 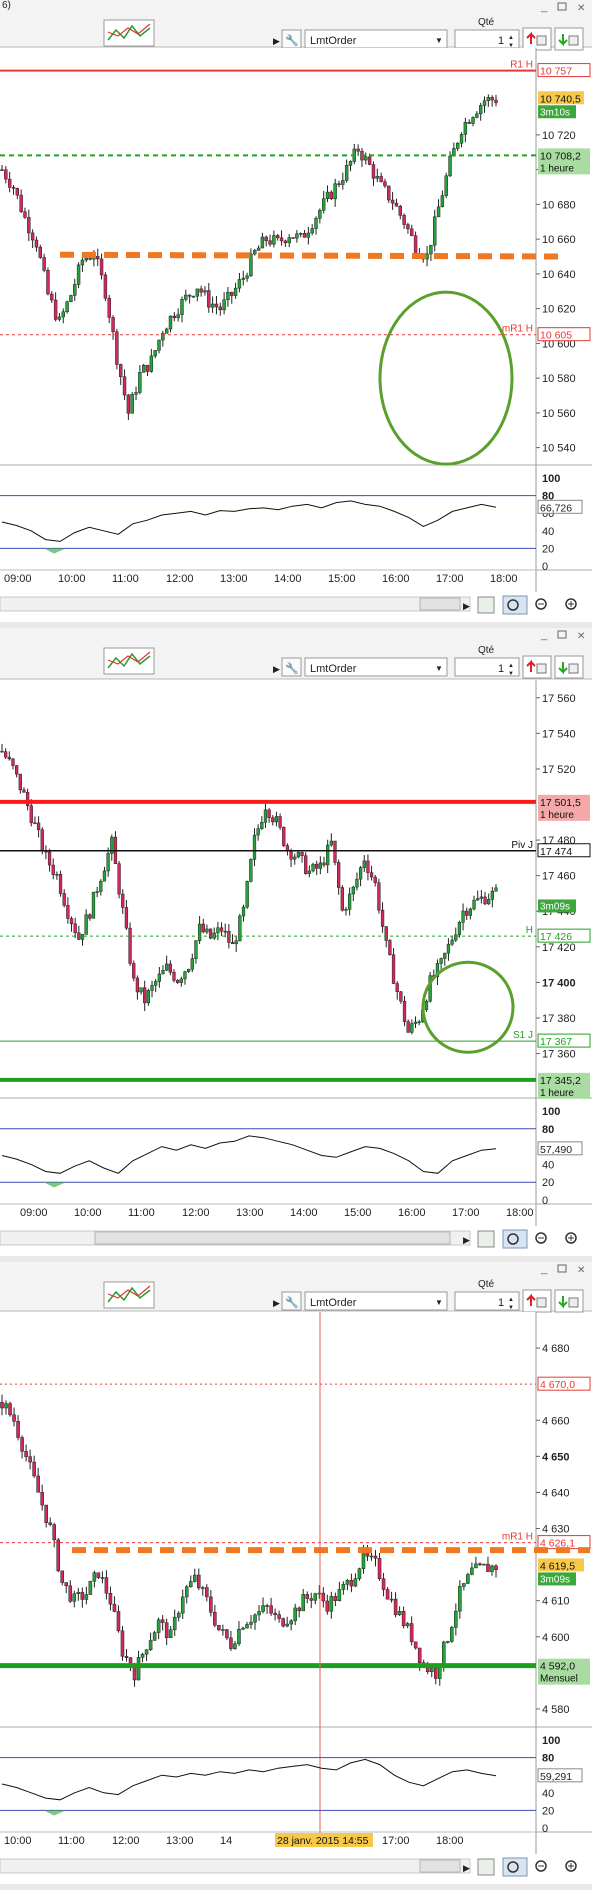 I want to click on chevron-down-icon: ▼, so click(x=439, y=1302).